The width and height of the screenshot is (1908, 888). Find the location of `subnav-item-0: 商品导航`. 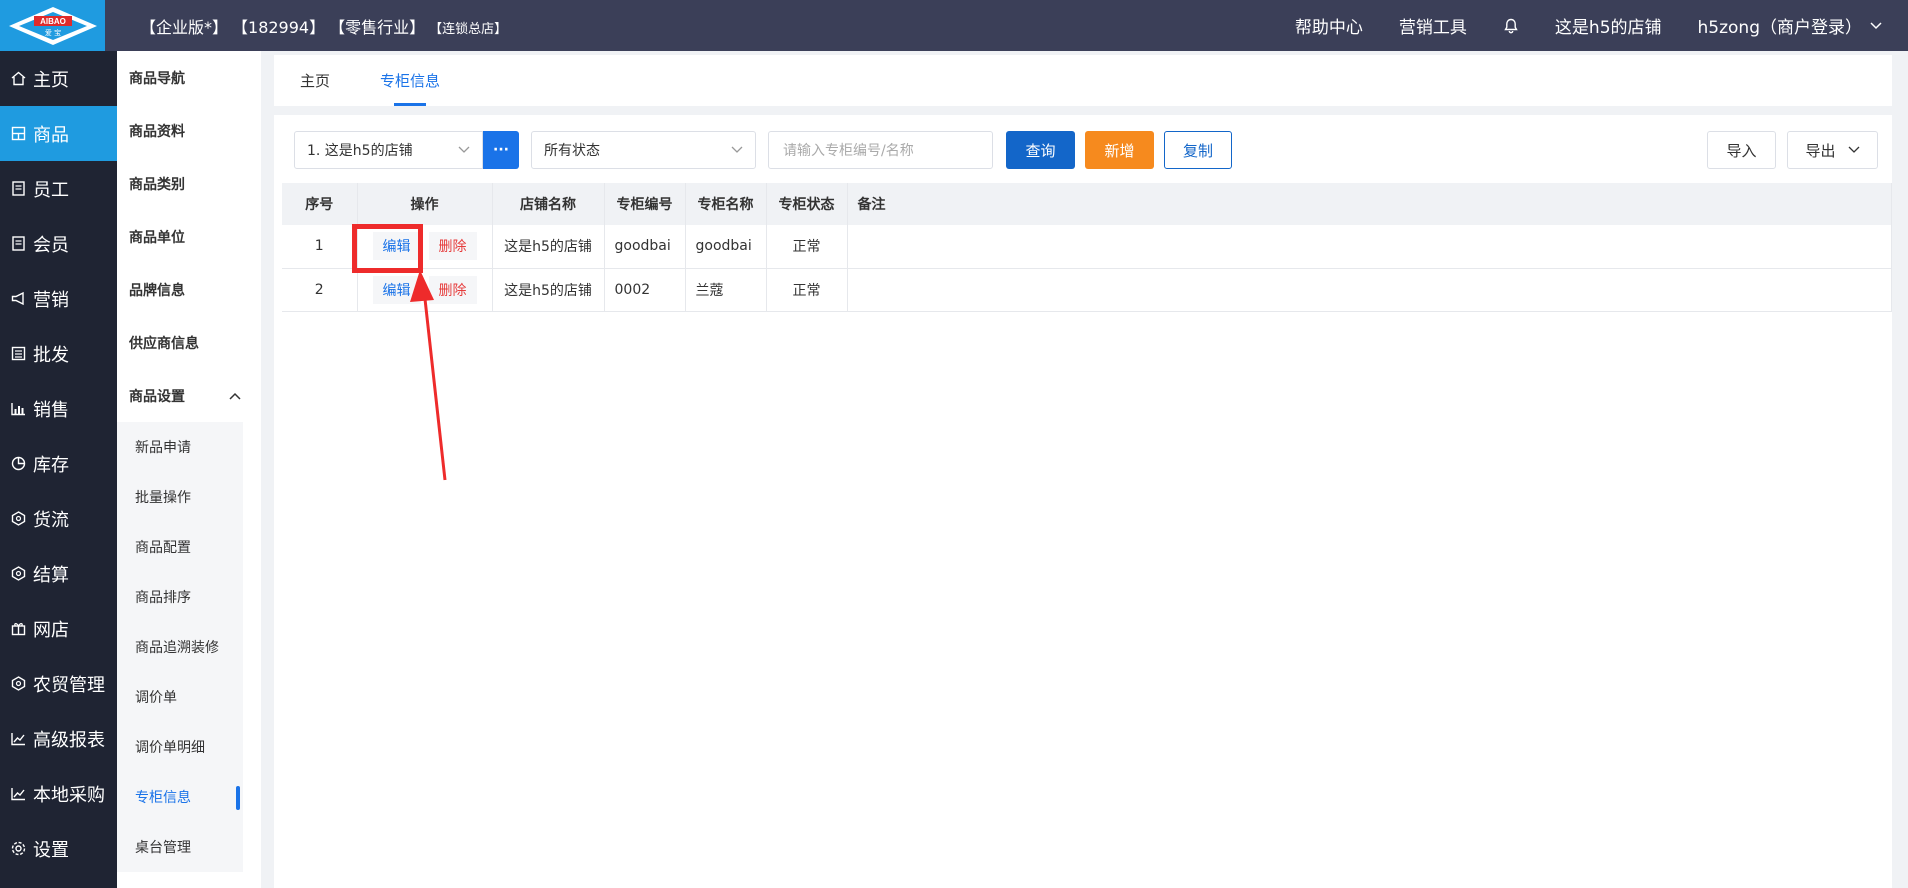

subnav-item-0: 商品导航 is located at coordinates (189, 77).